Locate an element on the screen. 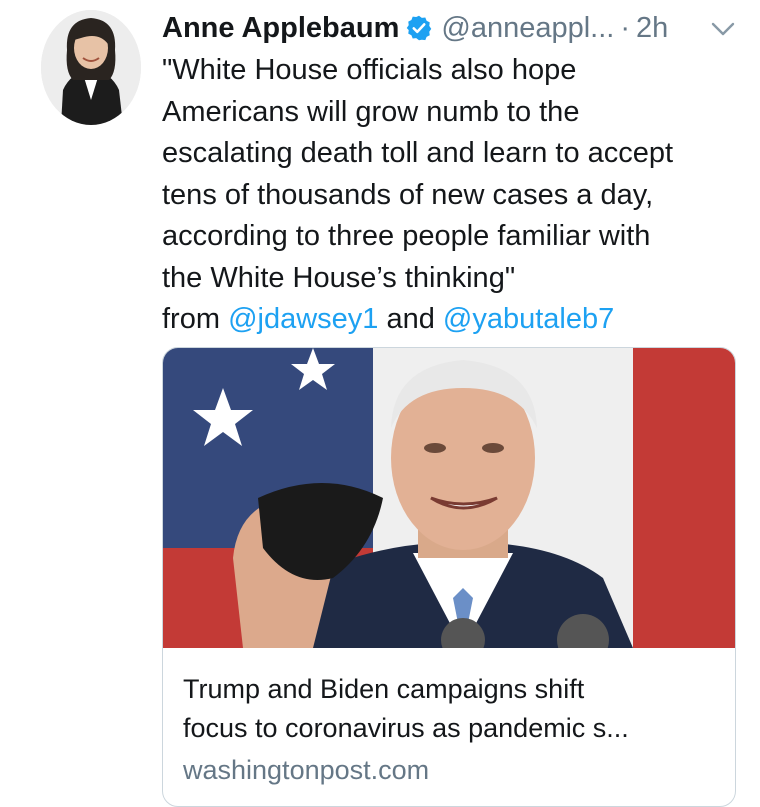  tweet-text-line: the White House’s thinking" is located at coordinates (339, 277).